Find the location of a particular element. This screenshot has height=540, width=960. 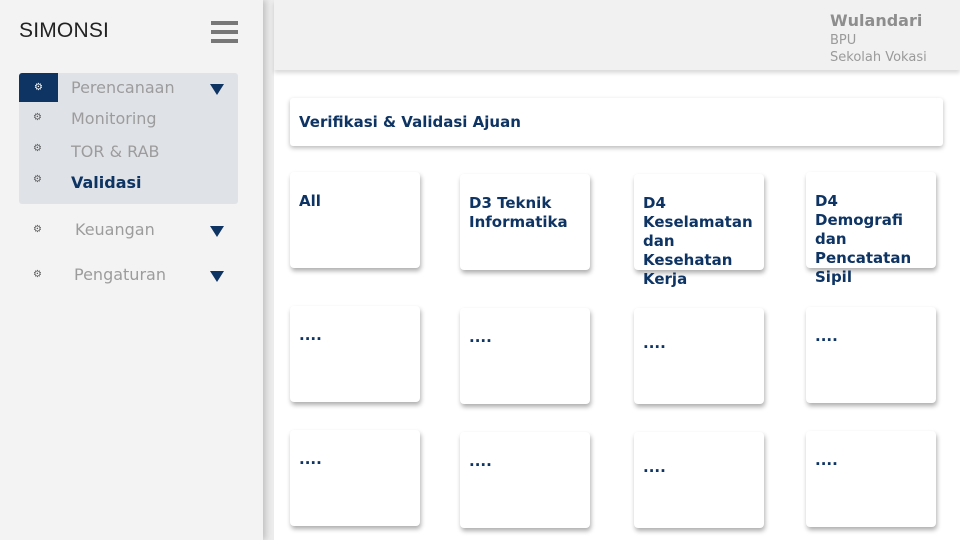

top-header: Wulandari BPU Sekolah Vokasi is located at coordinates (617, 35).